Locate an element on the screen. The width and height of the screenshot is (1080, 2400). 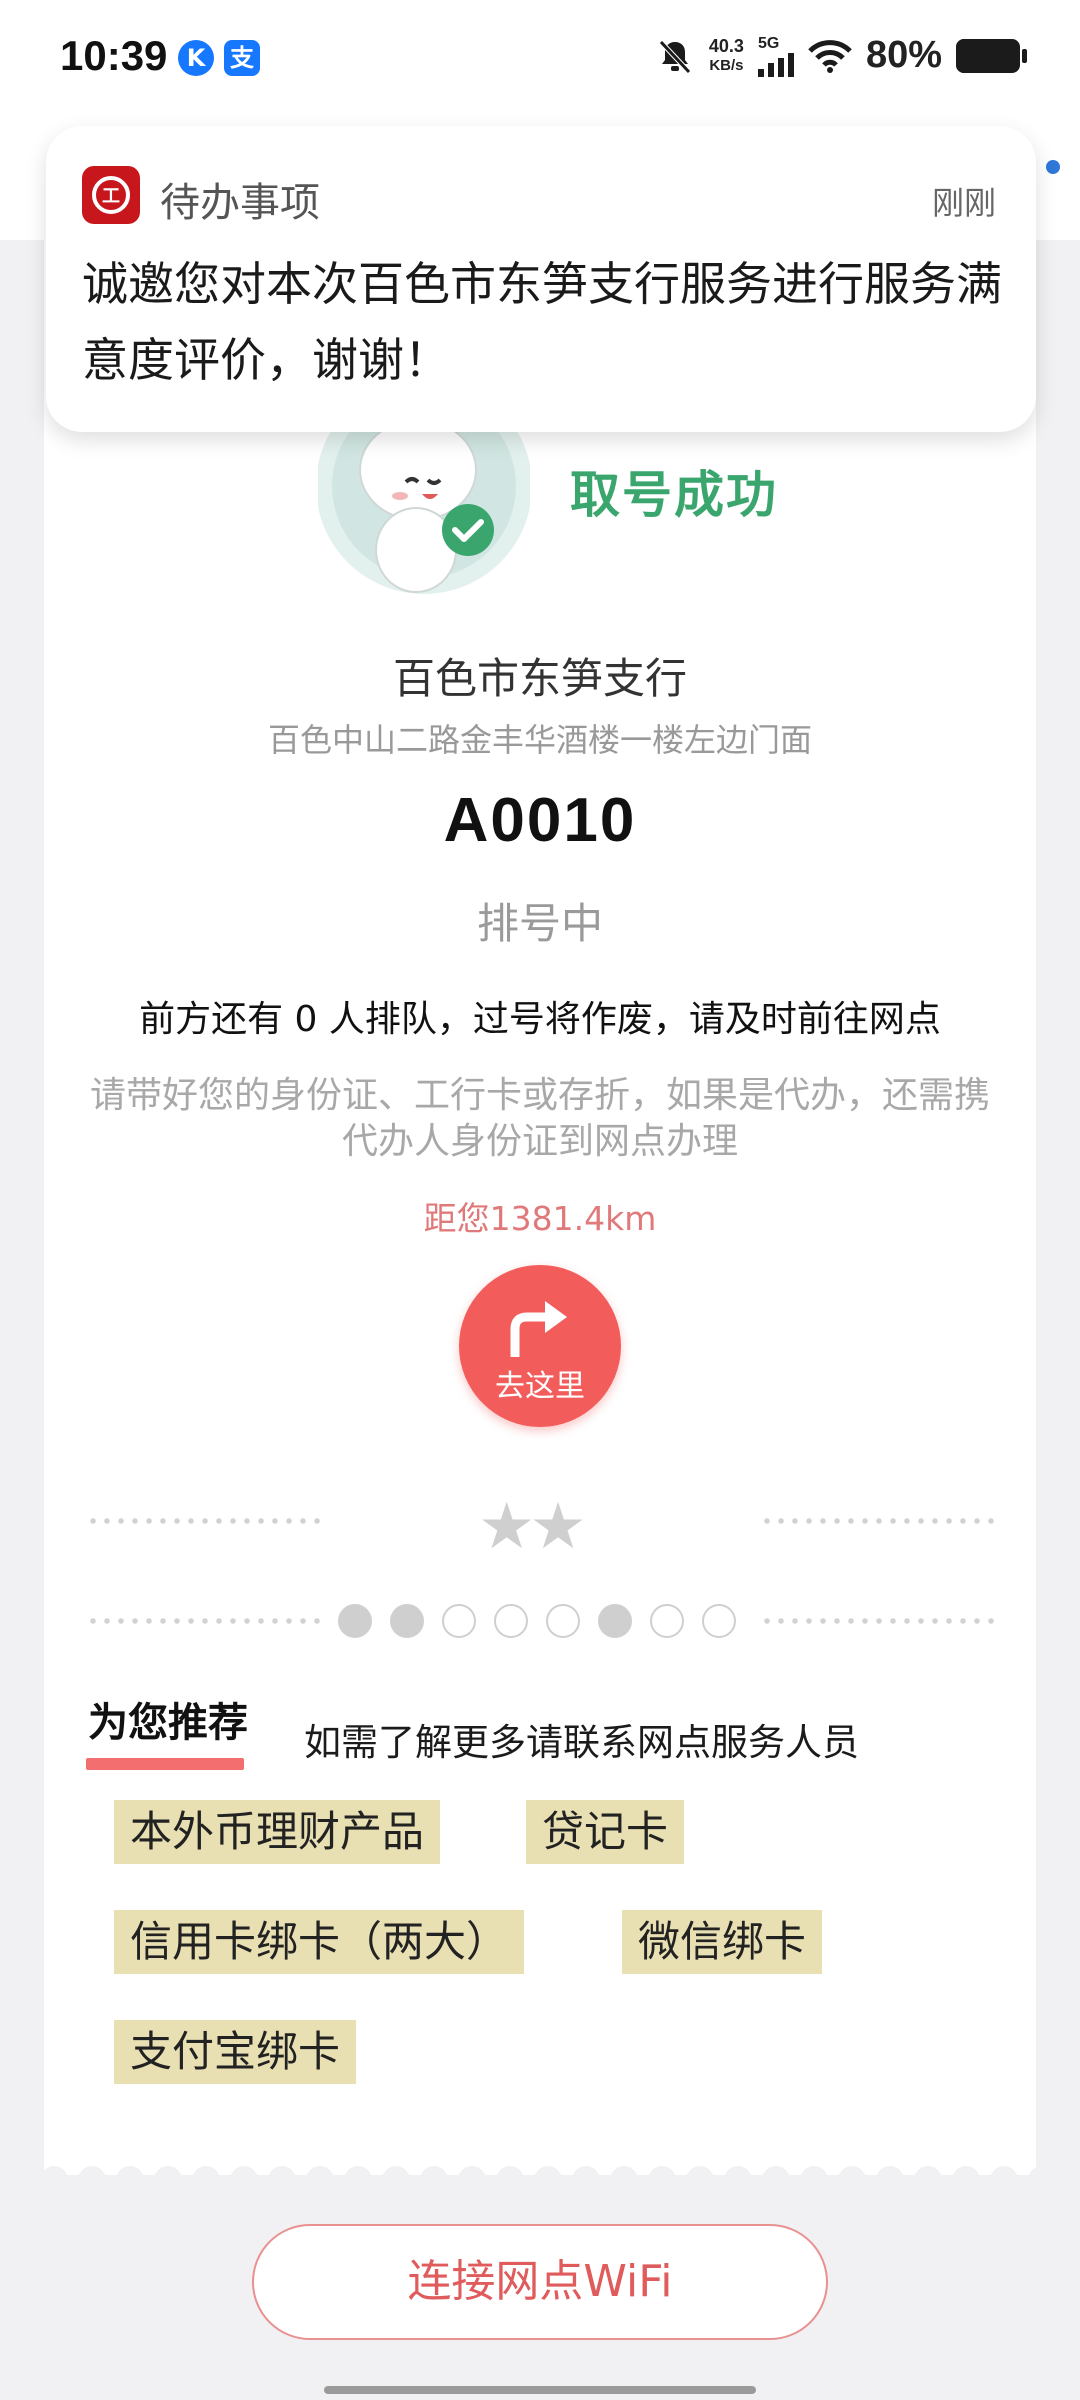
app-k-icon: K is located at coordinates (196, 58).